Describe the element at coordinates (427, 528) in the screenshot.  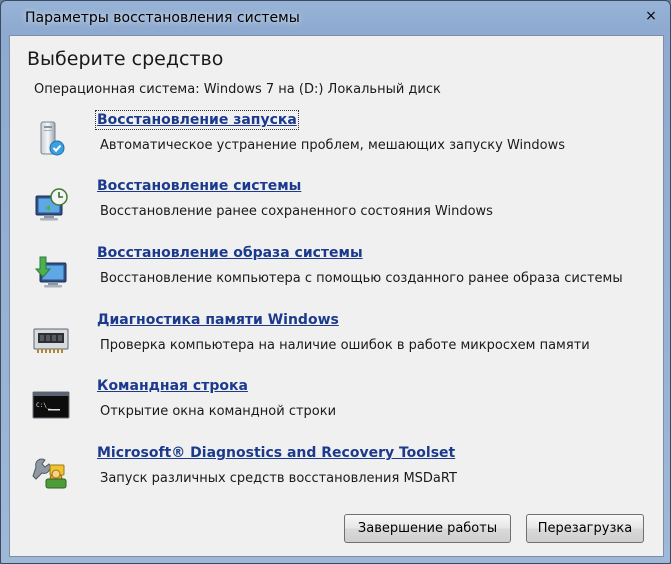
I see `shutdown-button: Завершение работы` at that location.